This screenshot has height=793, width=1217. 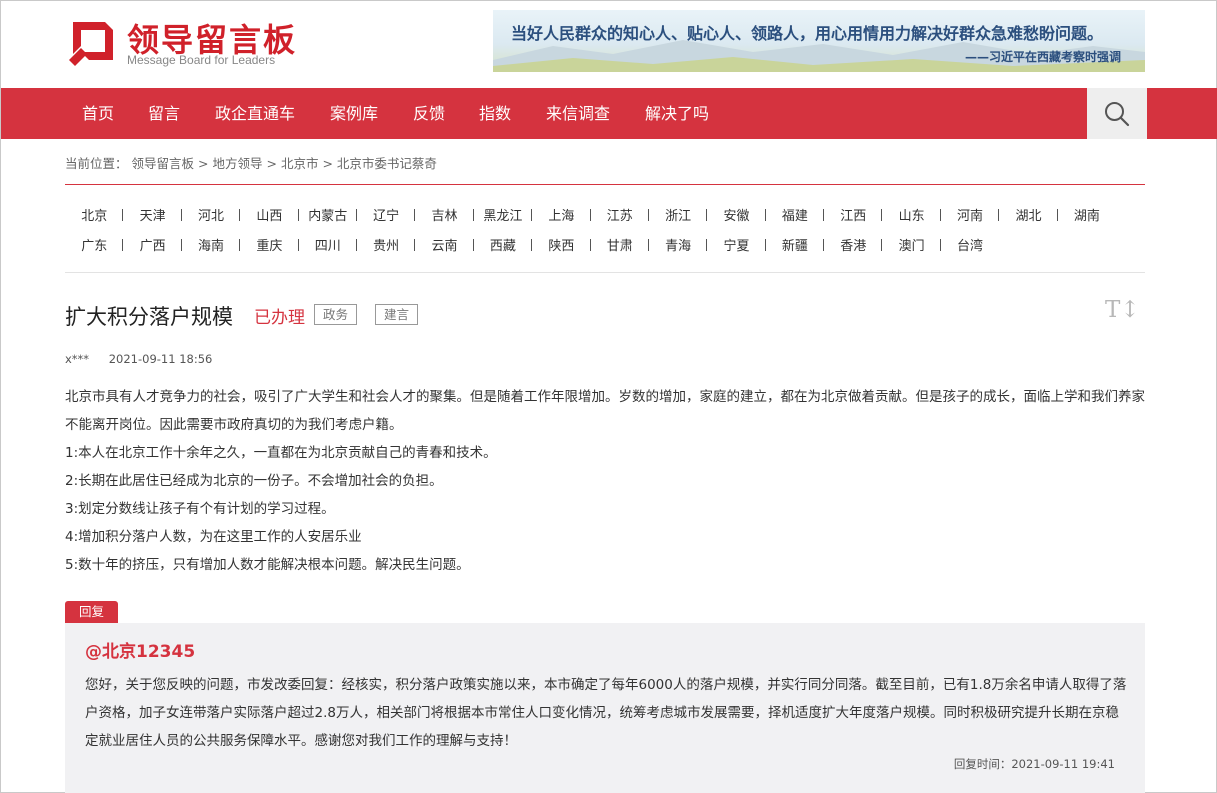 What do you see at coordinates (578, 113) in the screenshot?
I see `nav-item-survey: 来信调查` at bounding box center [578, 113].